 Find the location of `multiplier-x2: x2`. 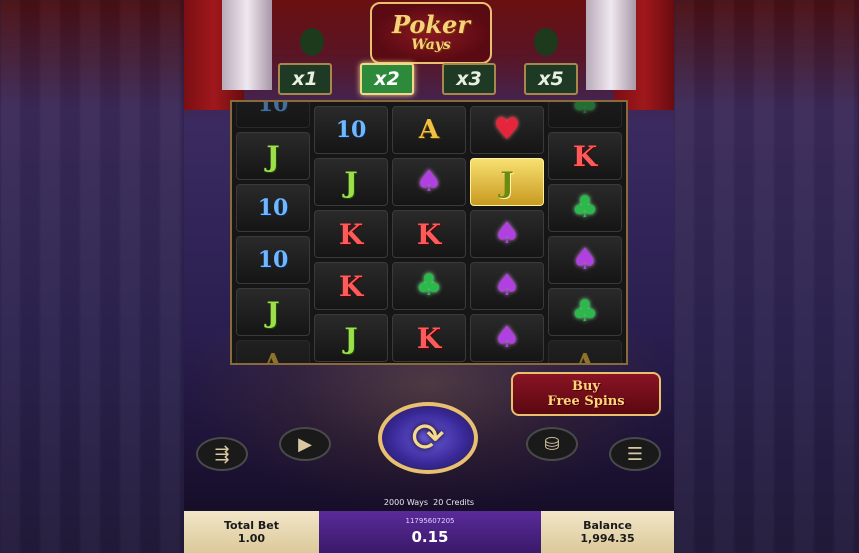

multiplier-x2: x2 is located at coordinates (387, 79).